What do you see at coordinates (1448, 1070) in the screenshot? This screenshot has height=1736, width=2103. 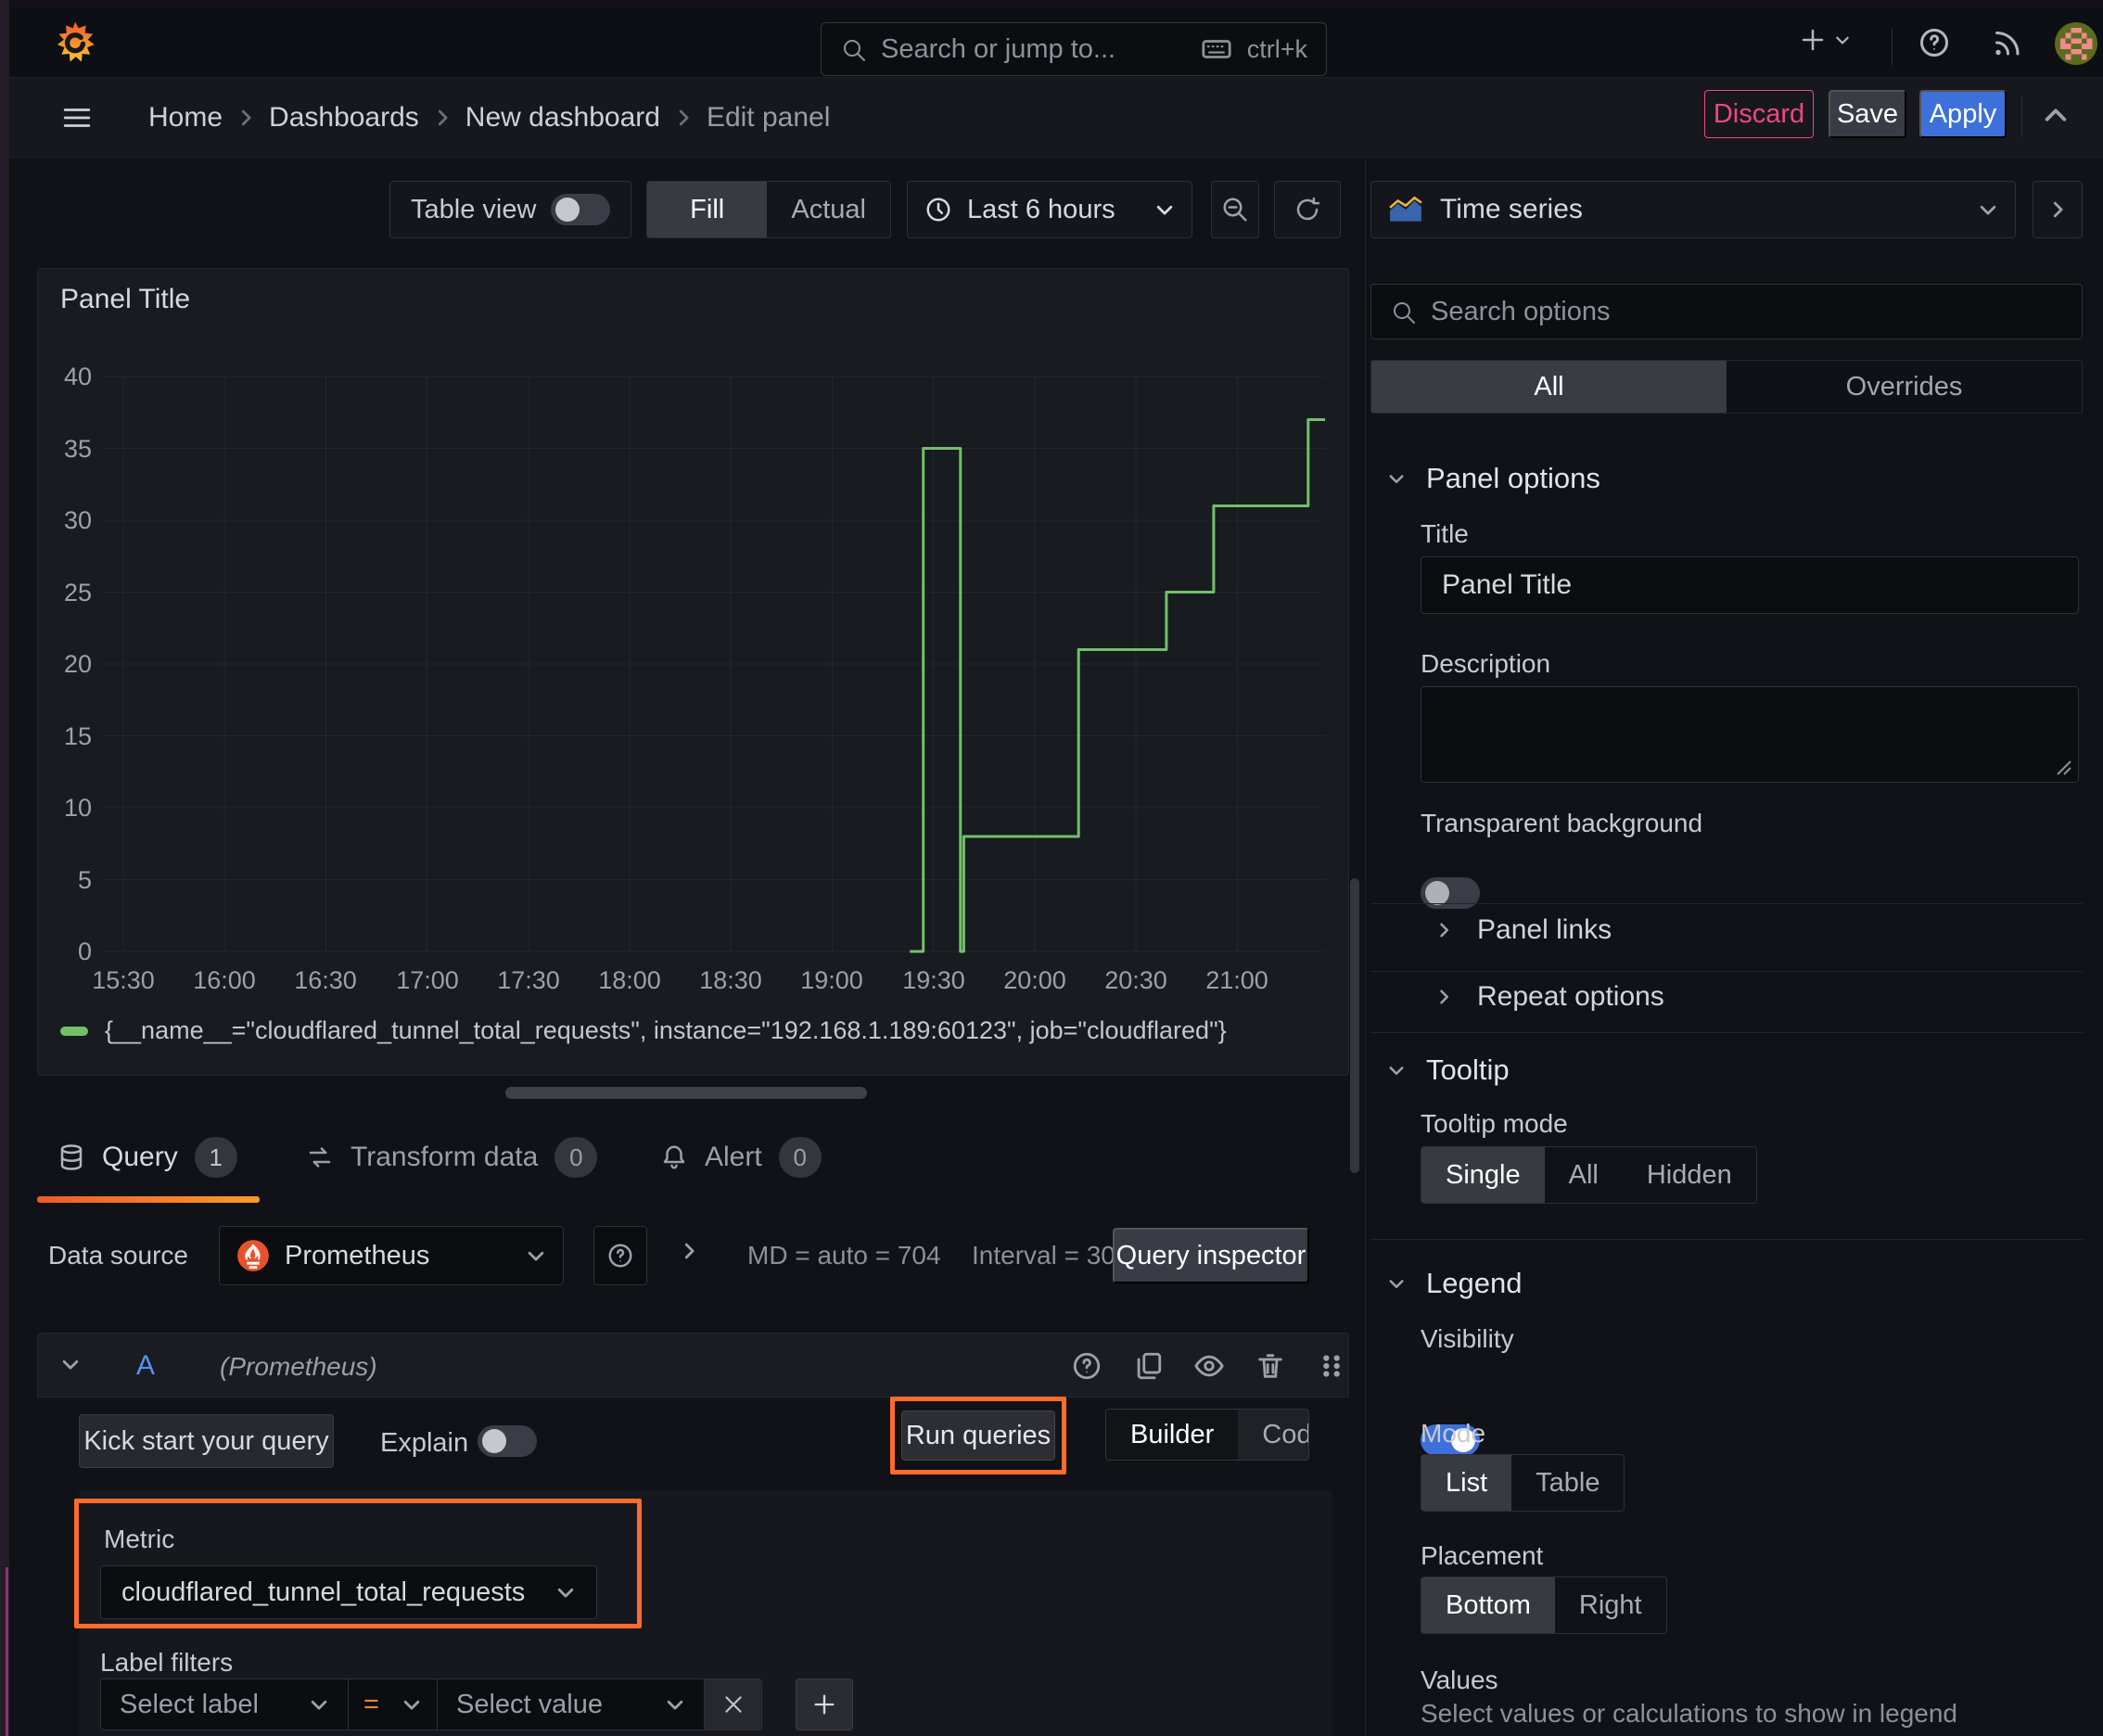 I see `tooltip-header: Tooltip` at bounding box center [1448, 1070].